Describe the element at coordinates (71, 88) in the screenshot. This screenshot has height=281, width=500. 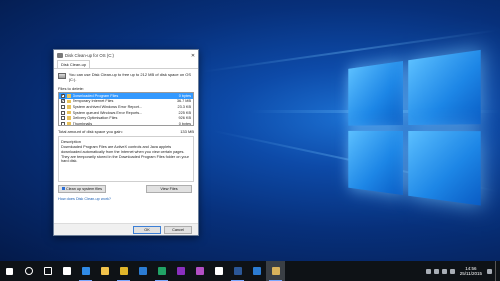
I see `files-to-delete-label: Files to delete:` at that location.